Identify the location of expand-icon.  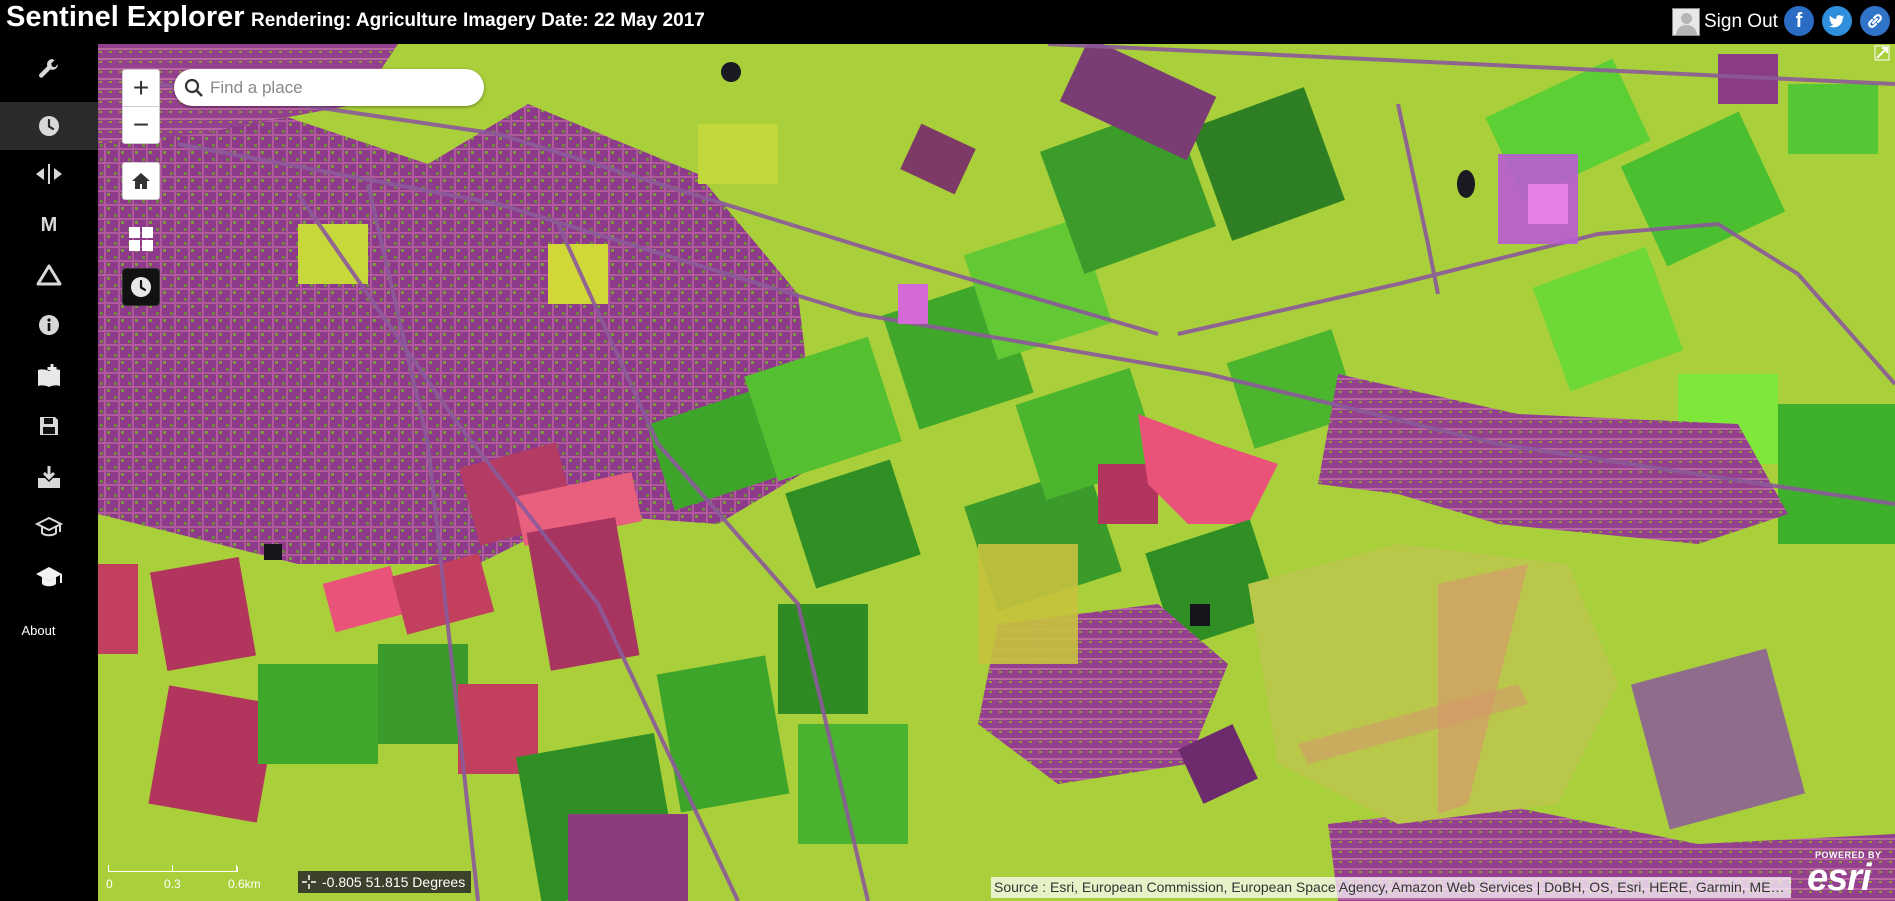
(1882, 53).